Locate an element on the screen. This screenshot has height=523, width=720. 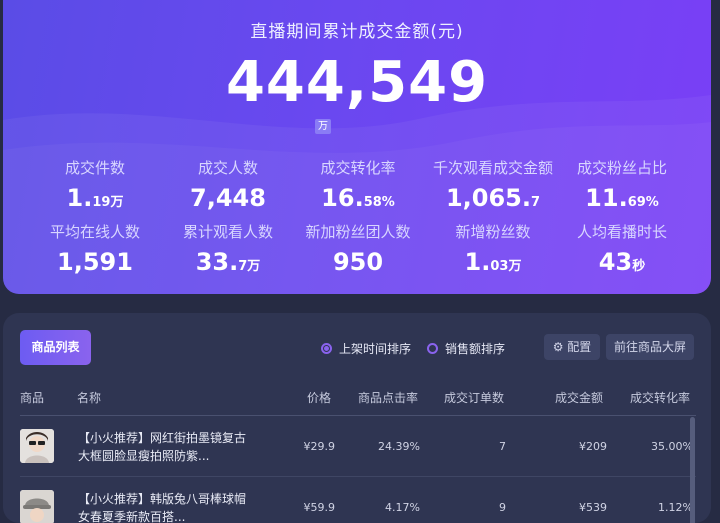
stat-value: 16.58% is located at coordinates (358, 198).